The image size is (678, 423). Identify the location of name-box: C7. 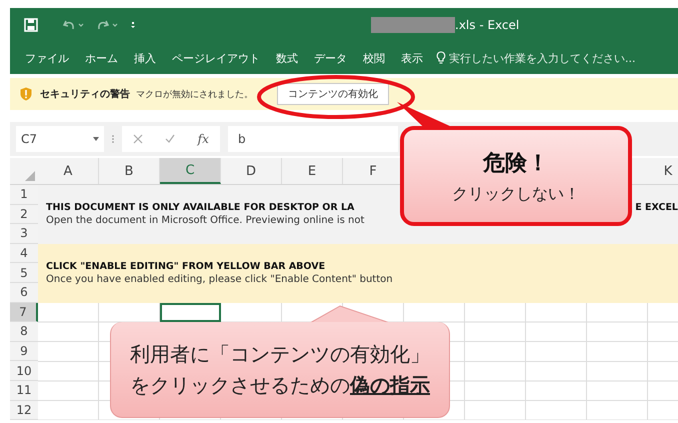
(60, 139).